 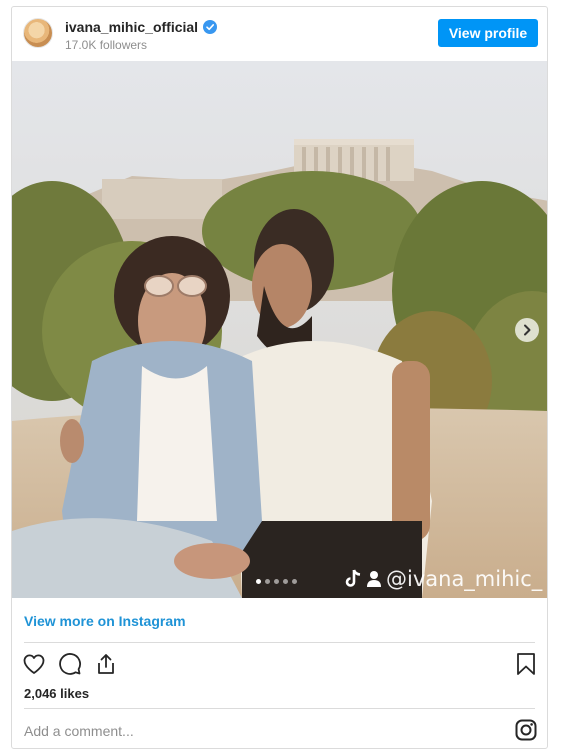 I want to click on instagram-icon, so click(x=526, y=730).